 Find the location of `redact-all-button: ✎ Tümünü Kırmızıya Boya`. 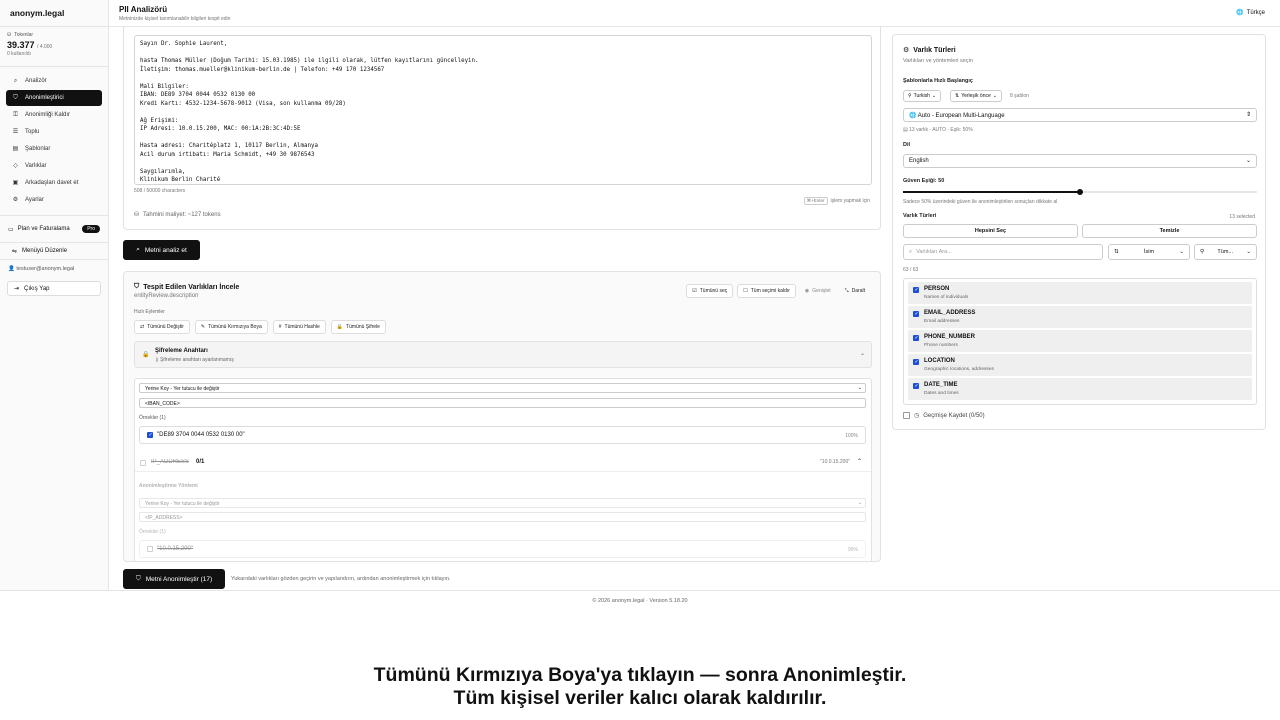

redact-all-button: ✎ Tümünü Kırmızıya Boya is located at coordinates (231, 327).